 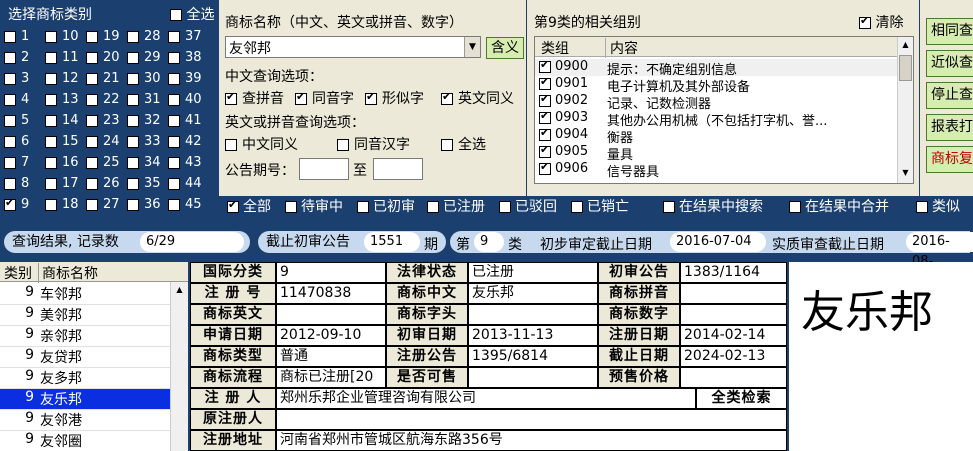 What do you see at coordinates (85, 378) in the screenshot?
I see `result-row: 9 友多邦` at bounding box center [85, 378].